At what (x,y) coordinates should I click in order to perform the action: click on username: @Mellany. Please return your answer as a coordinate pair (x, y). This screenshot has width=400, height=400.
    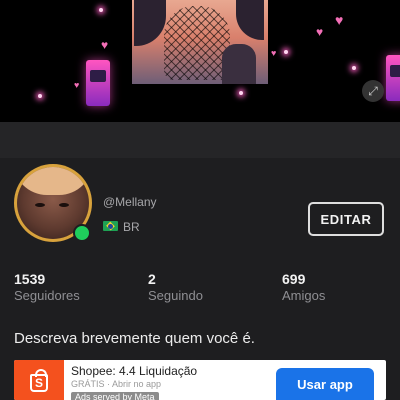
    Looking at the image, I should click on (130, 202).